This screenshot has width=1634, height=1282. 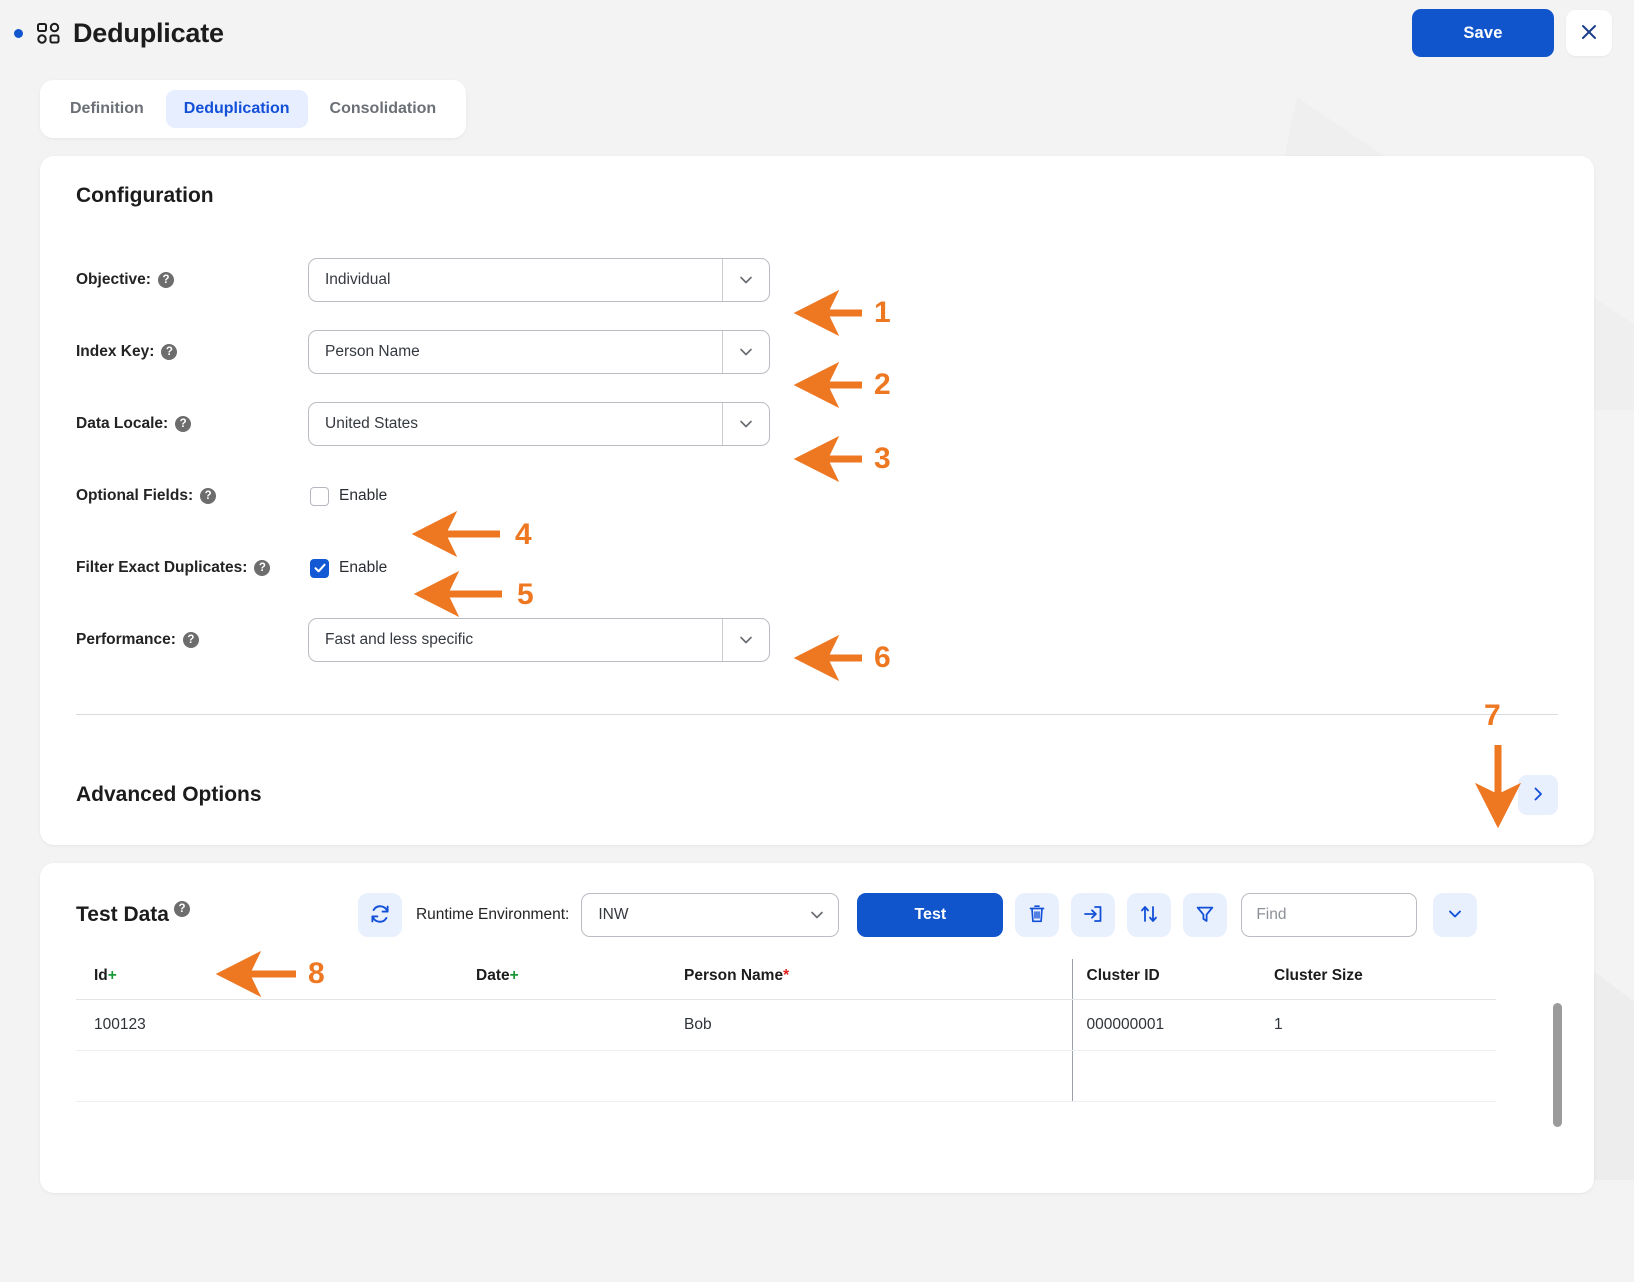 What do you see at coordinates (878, 1025) in the screenshot?
I see `cell-person-name: Bob` at bounding box center [878, 1025].